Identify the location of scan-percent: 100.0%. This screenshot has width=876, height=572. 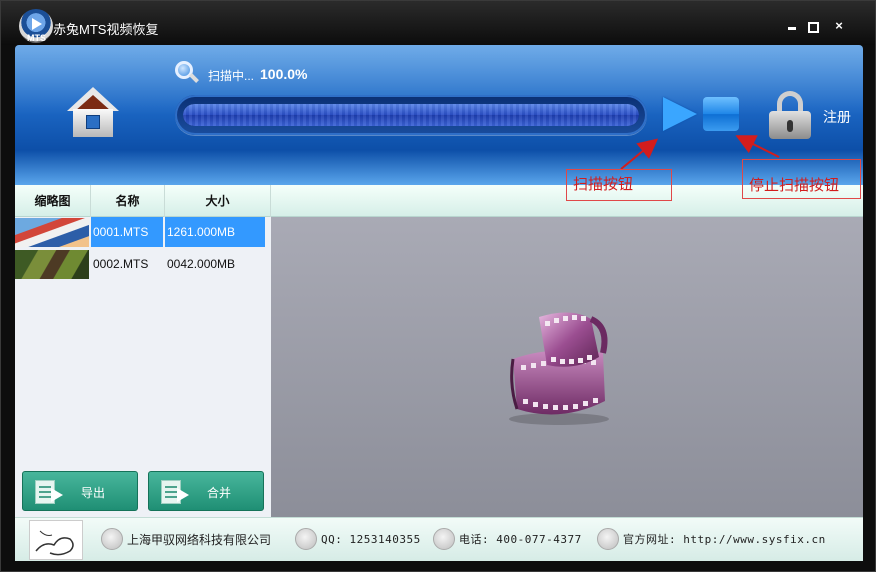
(284, 74).